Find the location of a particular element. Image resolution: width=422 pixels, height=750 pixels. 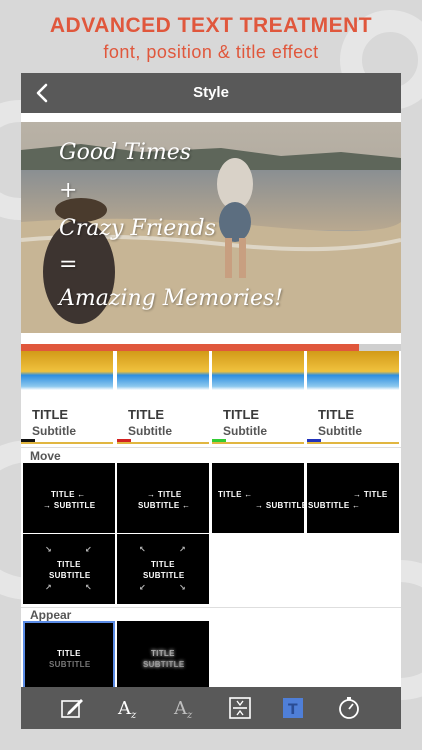

overlay-line-5: Amazing Memories! is located at coordinates (171, 298).